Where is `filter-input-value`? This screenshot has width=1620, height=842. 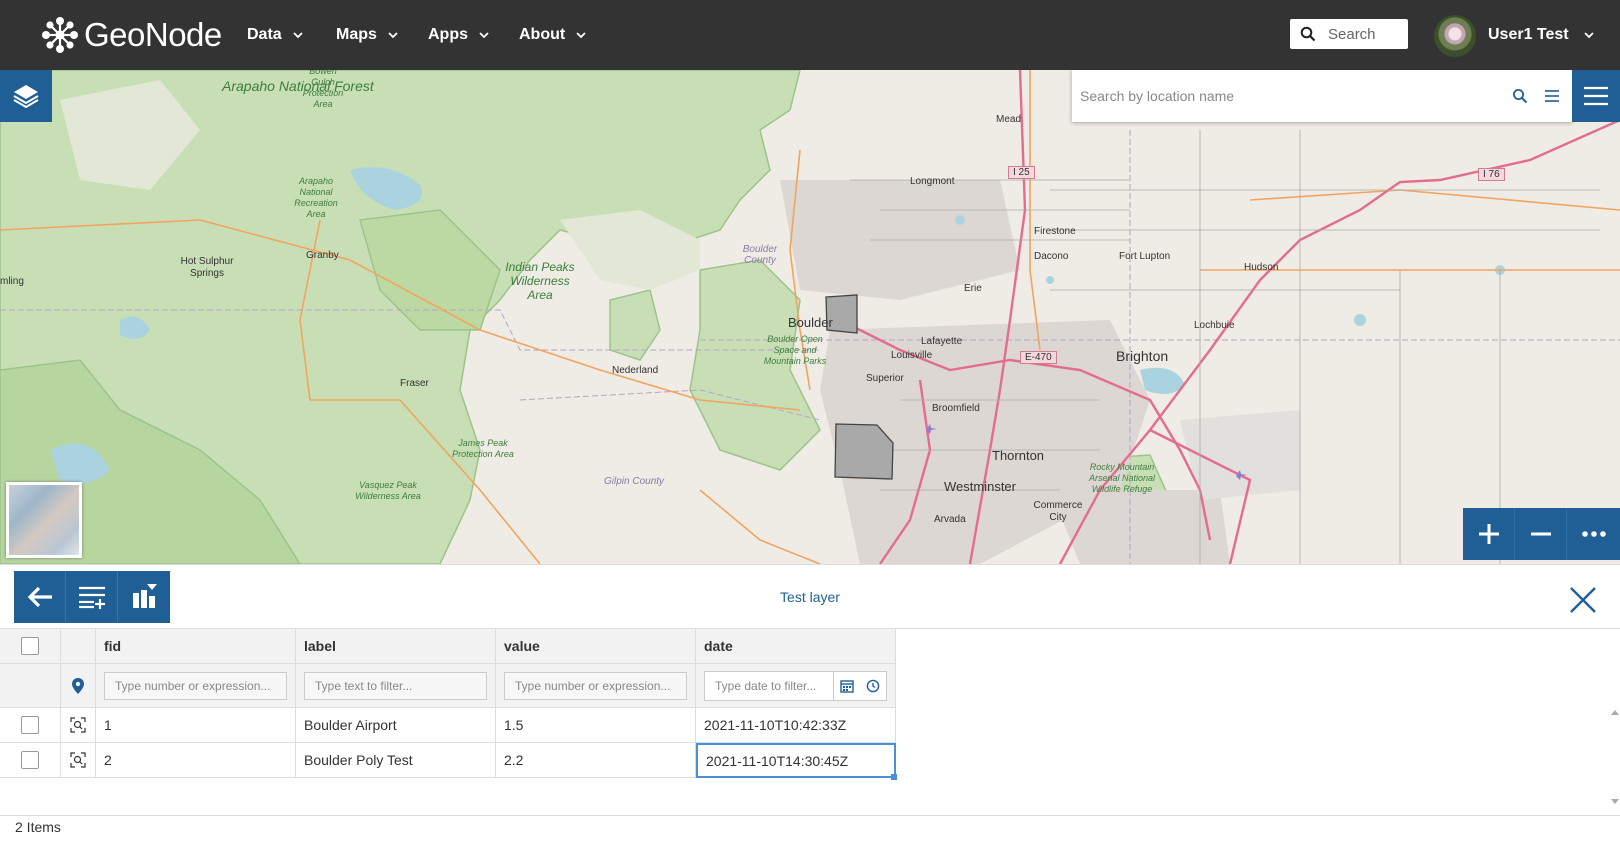 filter-input-value is located at coordinates (595, 685).